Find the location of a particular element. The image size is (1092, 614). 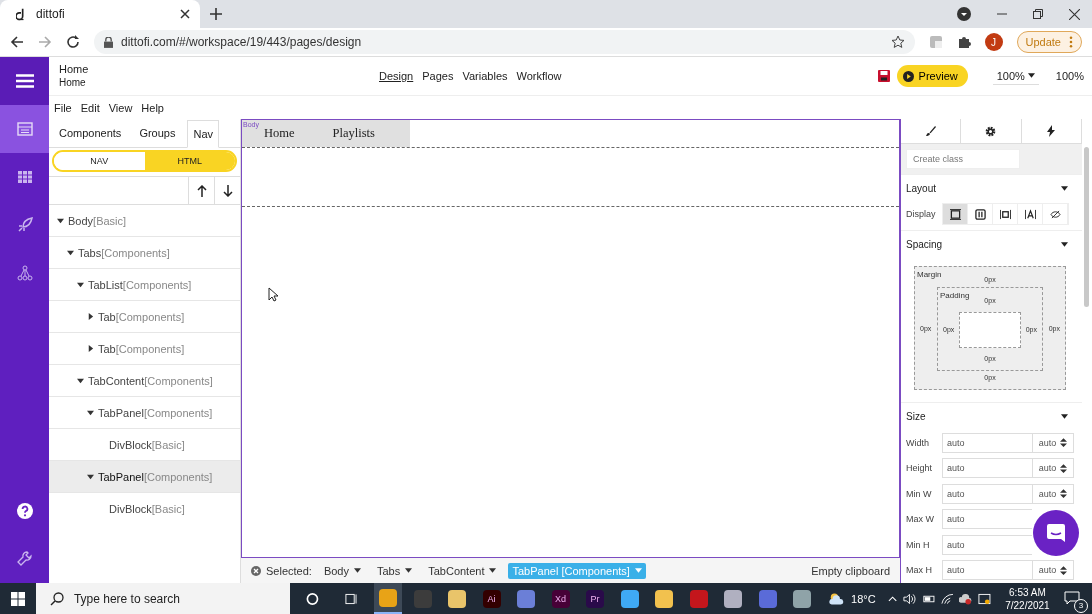

search-icon is located at coordinates (56, 598).